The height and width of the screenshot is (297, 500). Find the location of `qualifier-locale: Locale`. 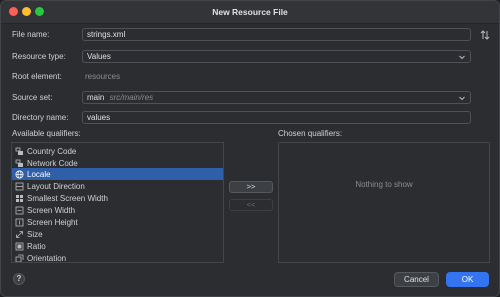

qualifier-locale: Locale is located at coordinates (117, 174).